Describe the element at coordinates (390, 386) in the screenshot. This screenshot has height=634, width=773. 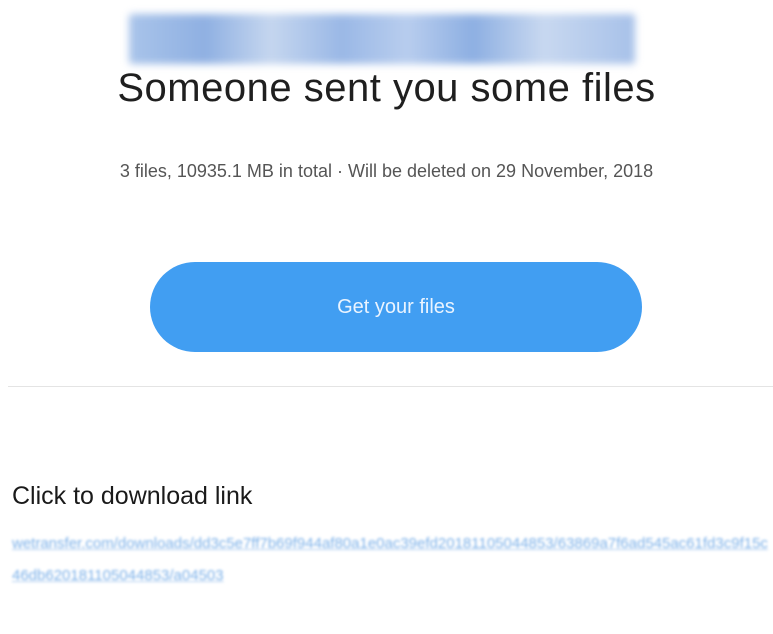
I see `divider` at that location.